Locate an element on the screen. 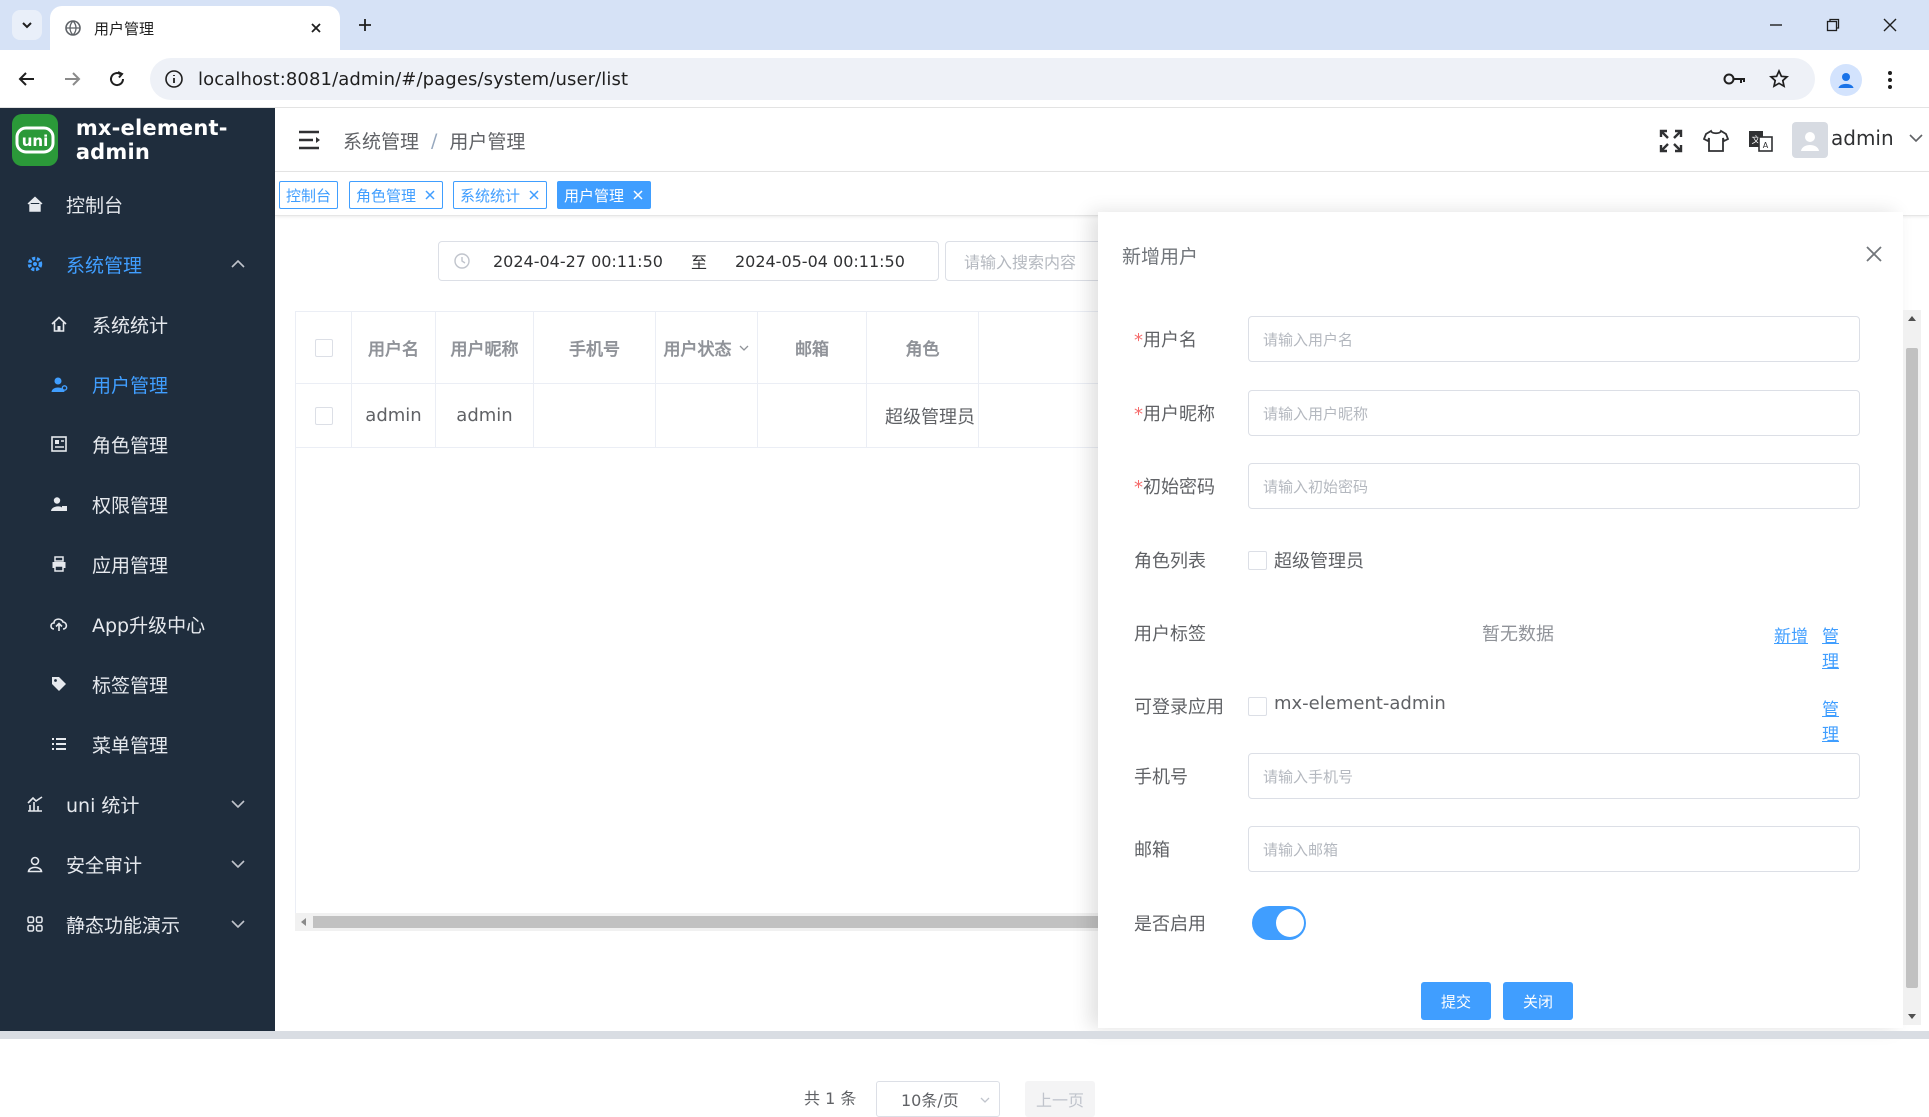 The width and height of the screenshot is (1929, 1117). sidebar-item-stats: 系统统计 is located at coordinates (137, 324).